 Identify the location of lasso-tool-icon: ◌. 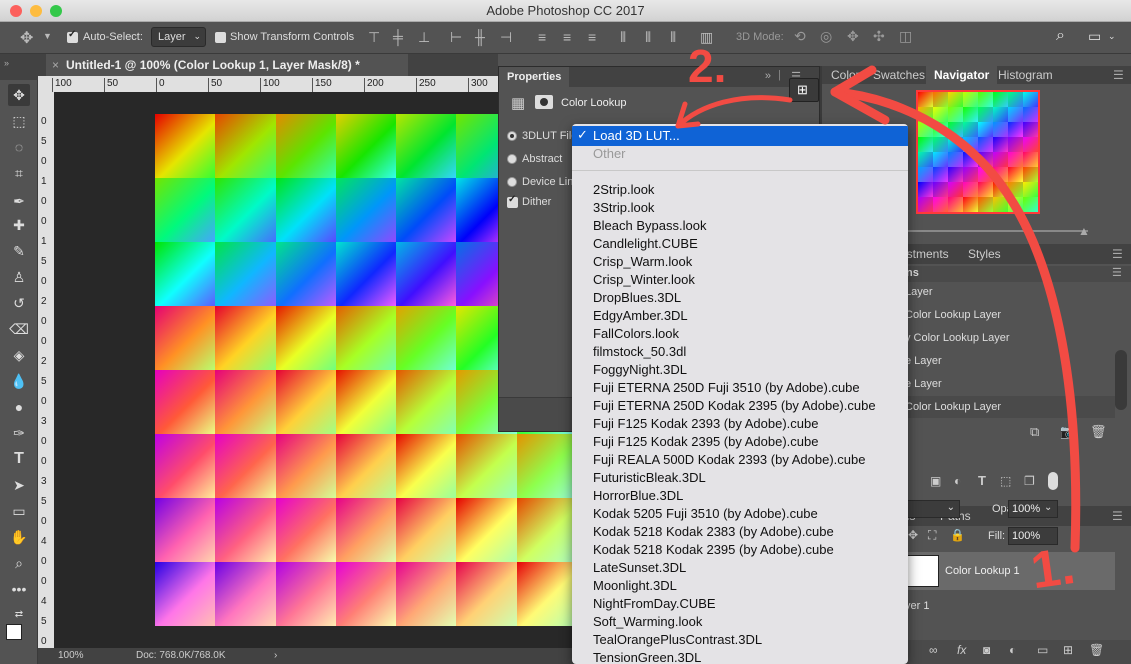
(19, 147).